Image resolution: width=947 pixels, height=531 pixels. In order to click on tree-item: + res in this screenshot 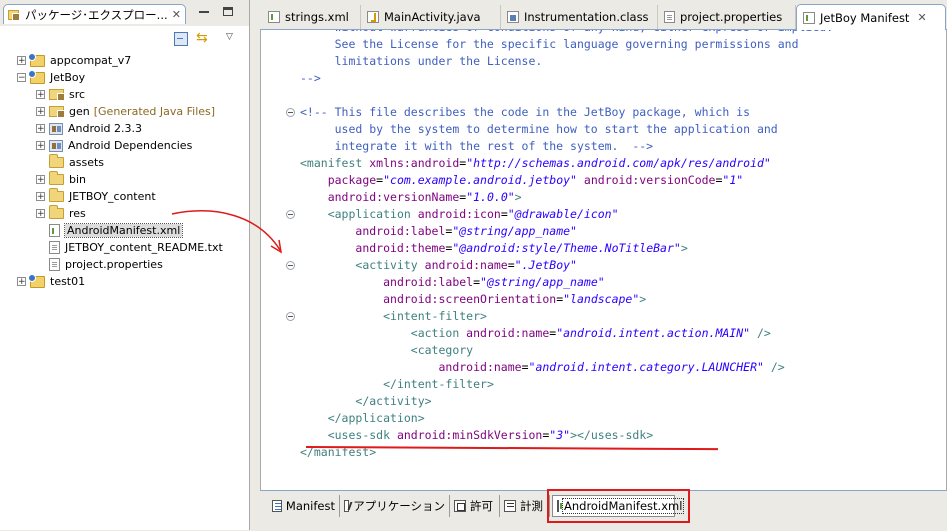, I will do `click(61, 213)`.